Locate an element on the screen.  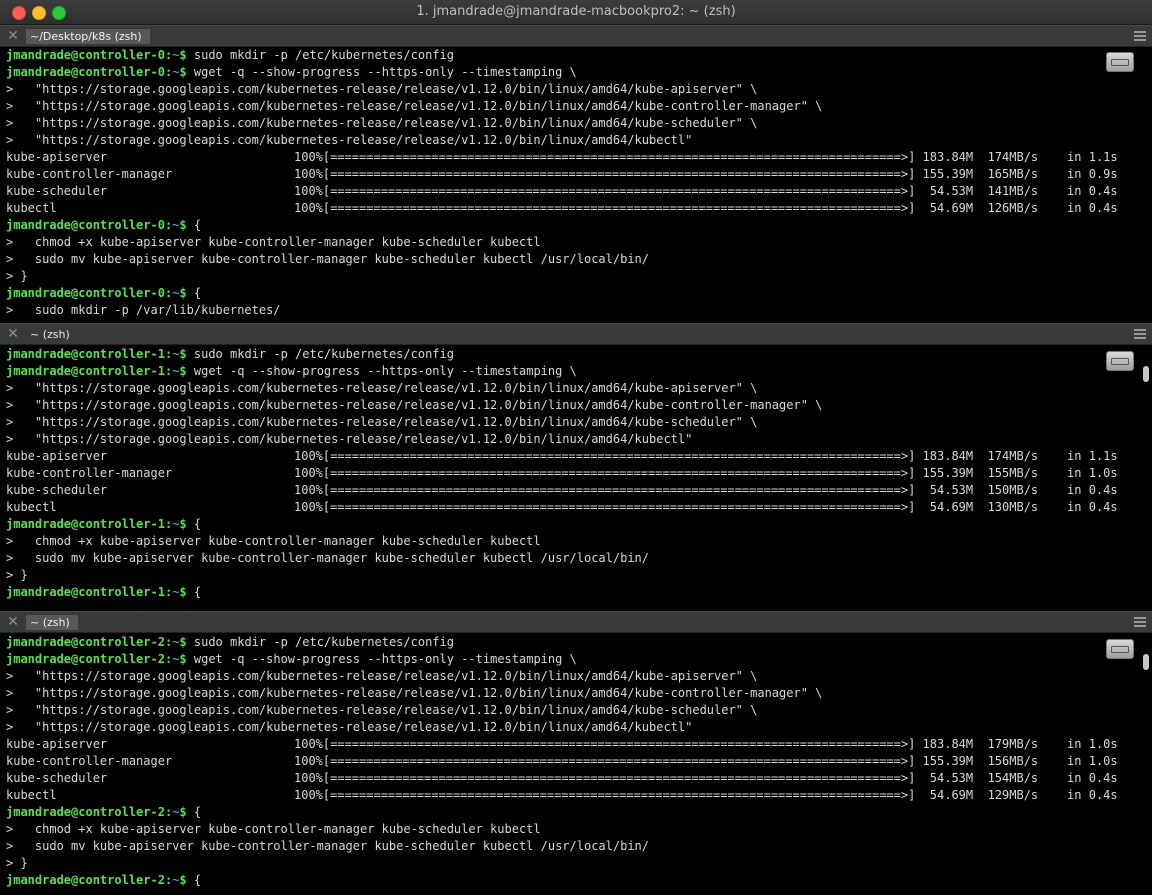
pane-tab-2: ~ (zsh) is located at coordinates (52, 622).